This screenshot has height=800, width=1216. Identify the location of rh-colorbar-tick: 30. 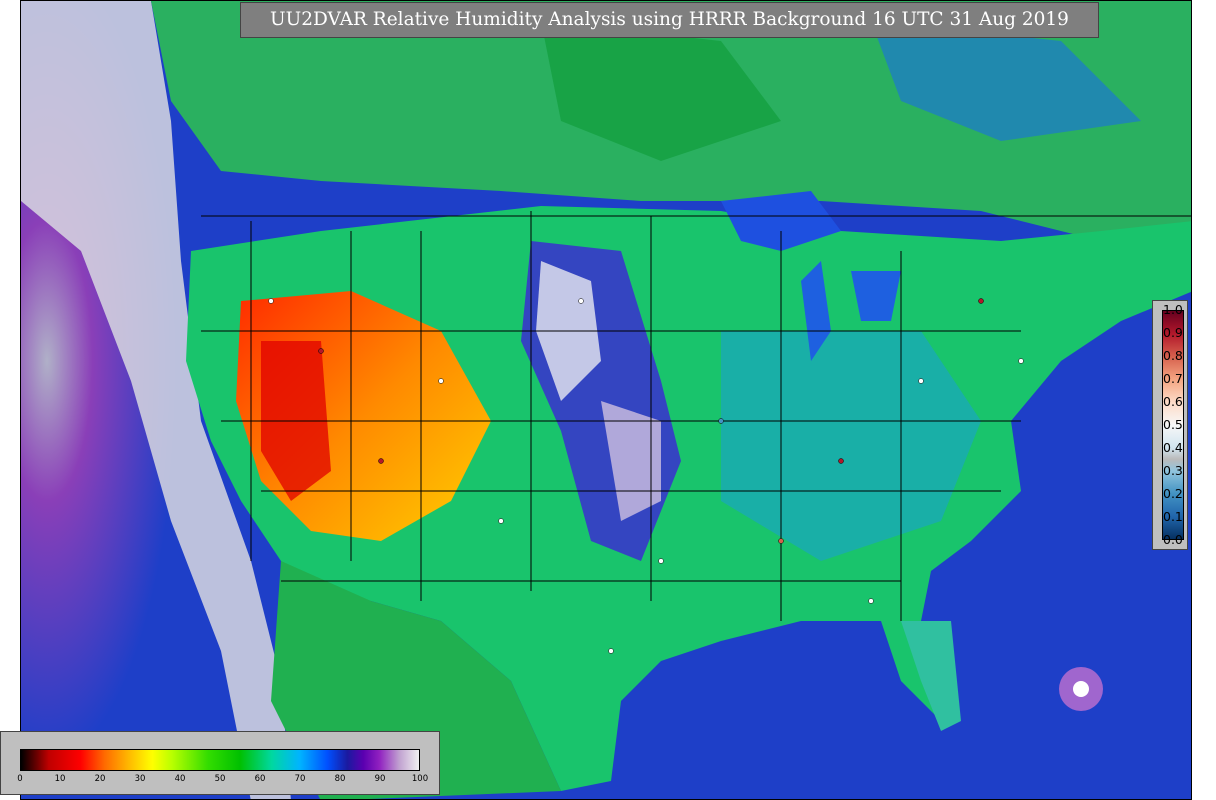
(140, 779).